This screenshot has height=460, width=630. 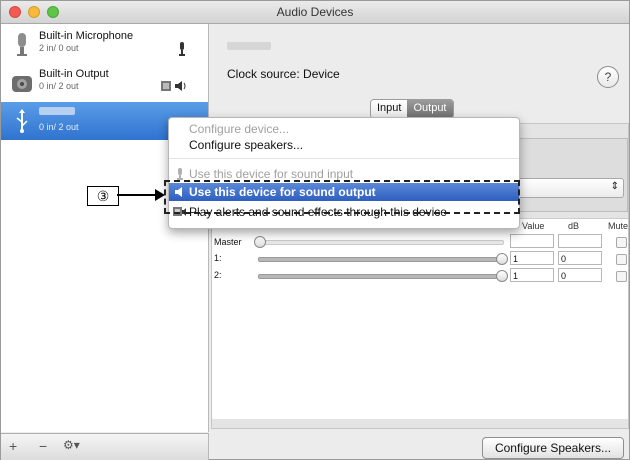 I want to click on io-tabs: Input Output, so click(x=412, y=109).